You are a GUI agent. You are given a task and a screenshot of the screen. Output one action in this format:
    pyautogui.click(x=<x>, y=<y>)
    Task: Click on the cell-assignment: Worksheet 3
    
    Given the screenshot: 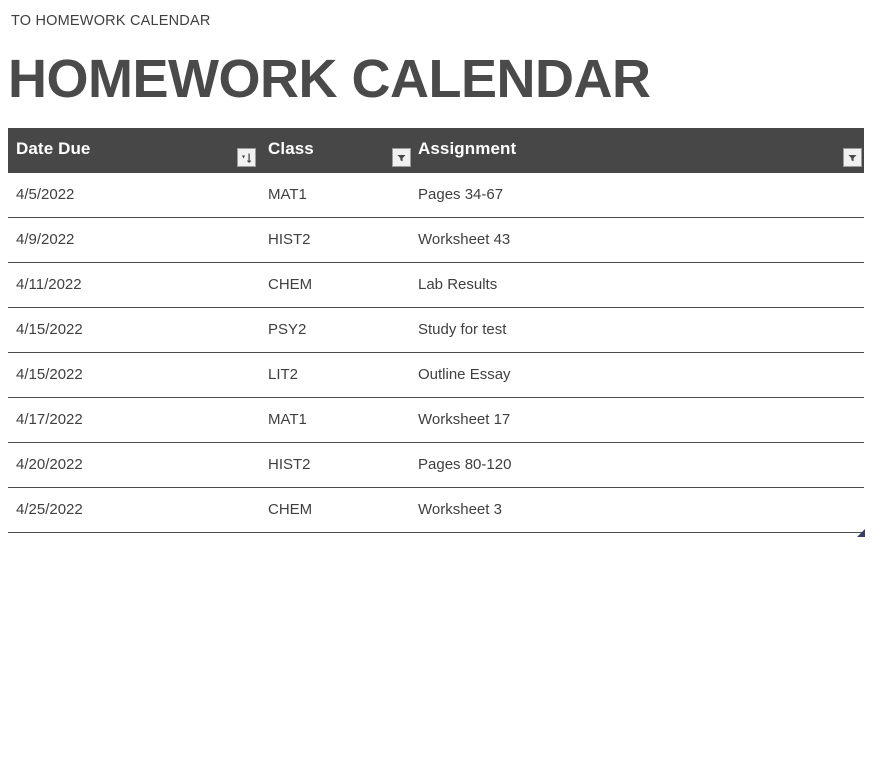 What is the action you would take?
    pyautogui.click(x=460, y=509)
    